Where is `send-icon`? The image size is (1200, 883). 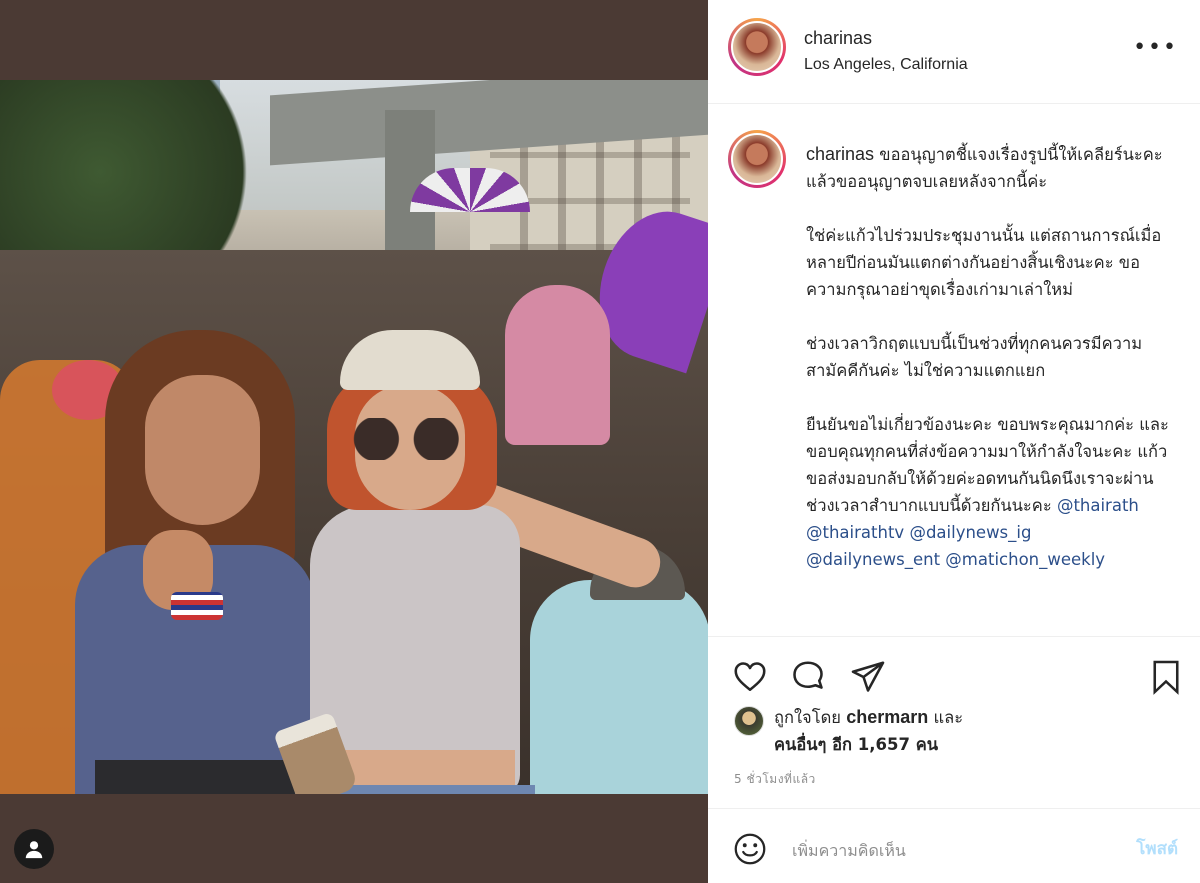 send-icon is located at coordinates (868, 676).